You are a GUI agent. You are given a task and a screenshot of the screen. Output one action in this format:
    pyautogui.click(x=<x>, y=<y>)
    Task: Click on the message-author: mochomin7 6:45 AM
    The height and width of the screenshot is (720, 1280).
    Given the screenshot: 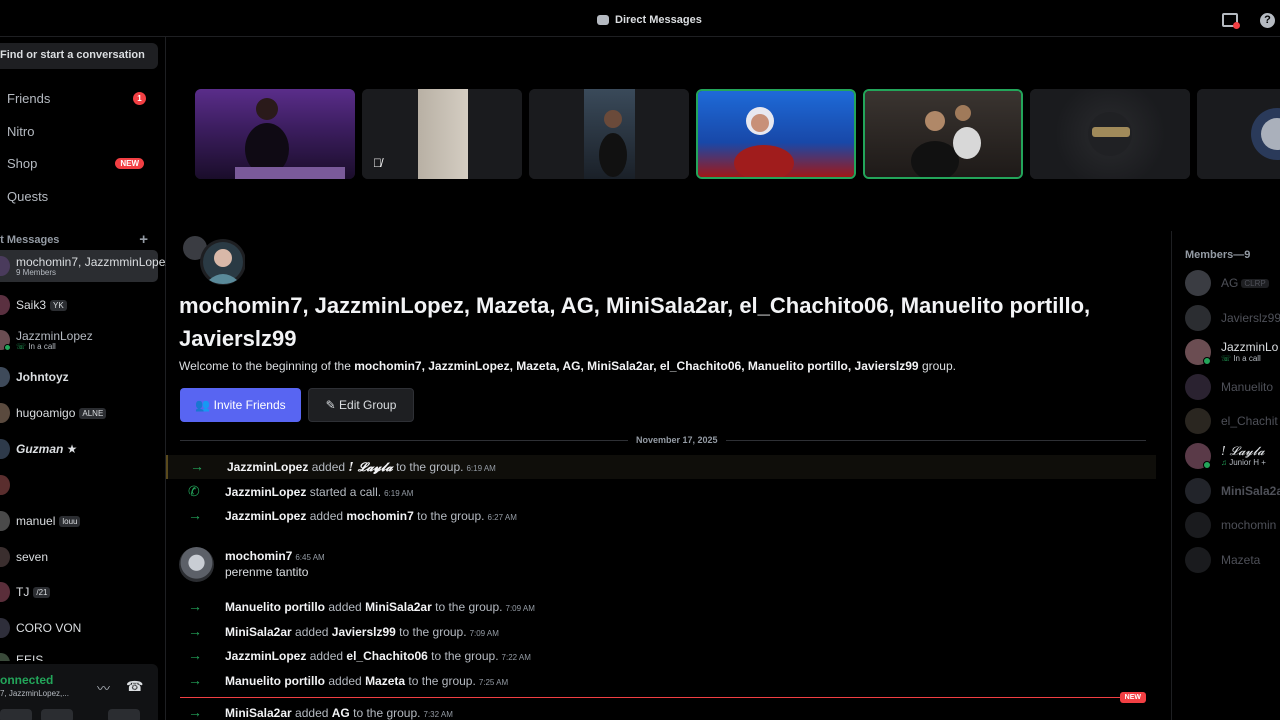 What is the action you would take?
    pyautogui.click(x=275, y=556)
    